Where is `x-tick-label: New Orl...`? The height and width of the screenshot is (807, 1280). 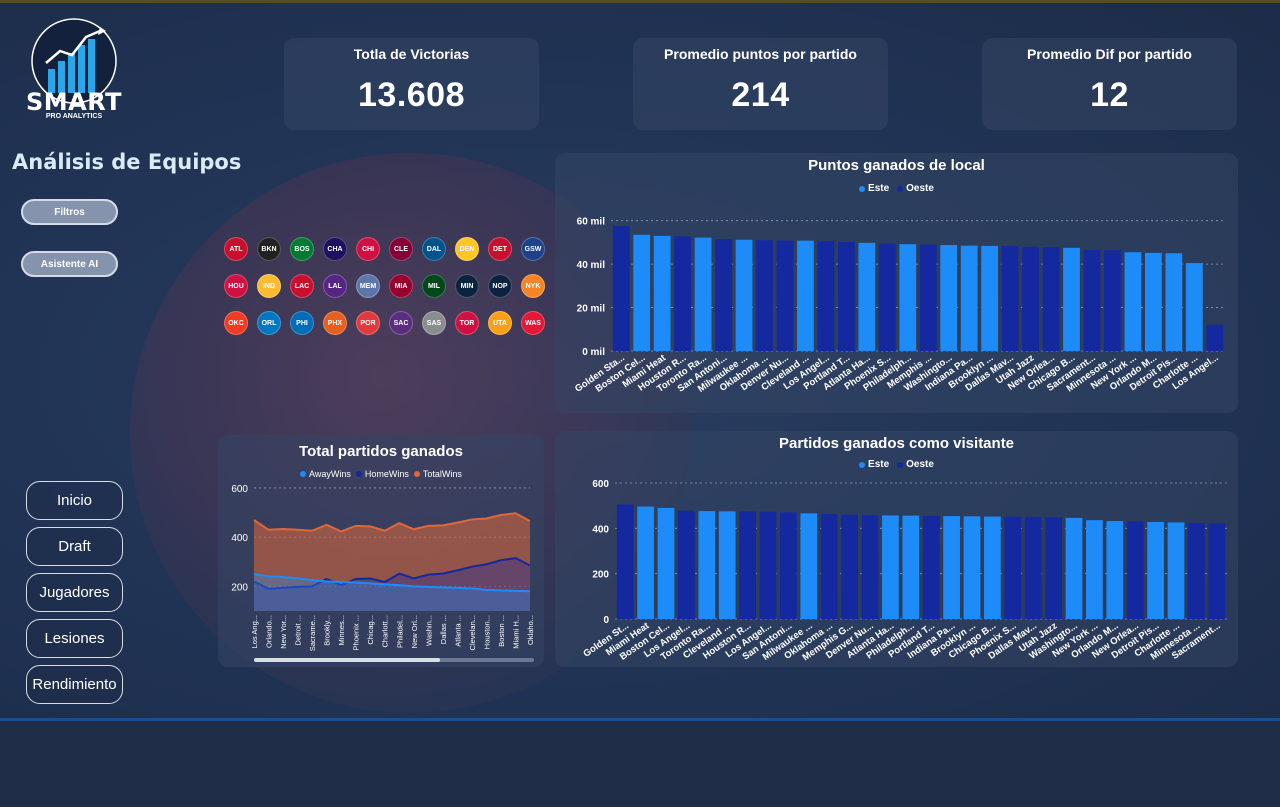
x-tick-label: New Orl... is located at coordinates (414, 631).